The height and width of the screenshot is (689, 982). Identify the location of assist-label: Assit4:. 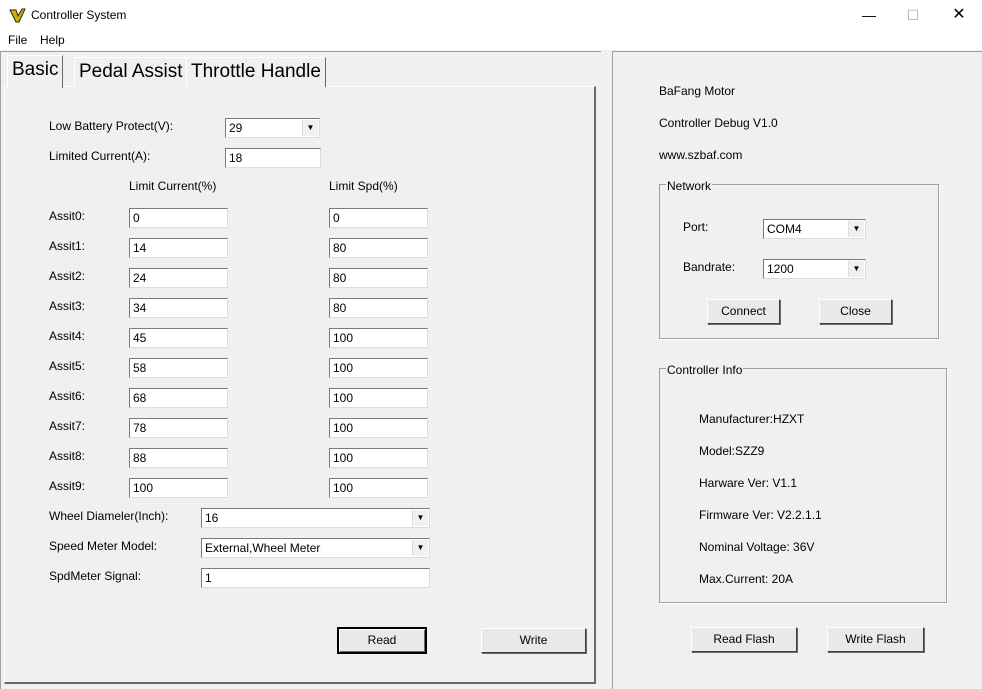
(67, 336).